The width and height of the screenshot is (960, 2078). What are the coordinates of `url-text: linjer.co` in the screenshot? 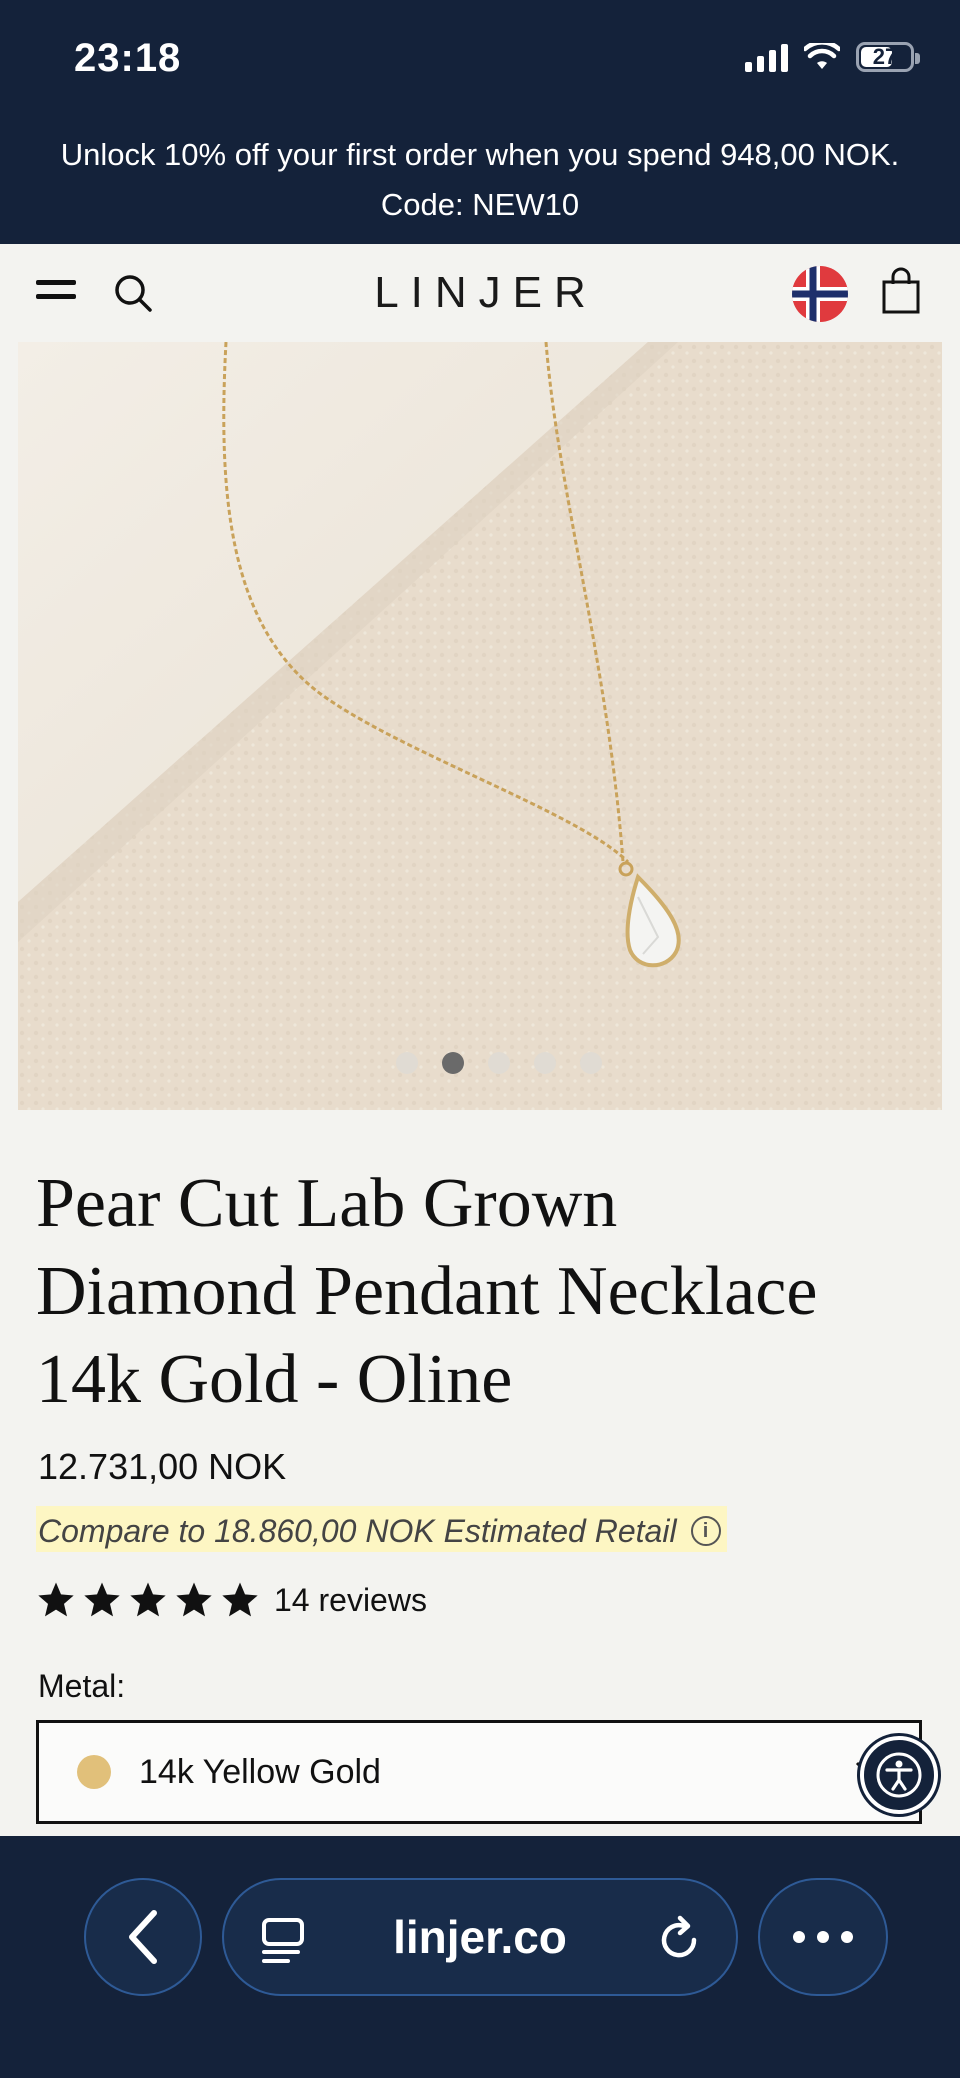 It's located at (480, 1937).